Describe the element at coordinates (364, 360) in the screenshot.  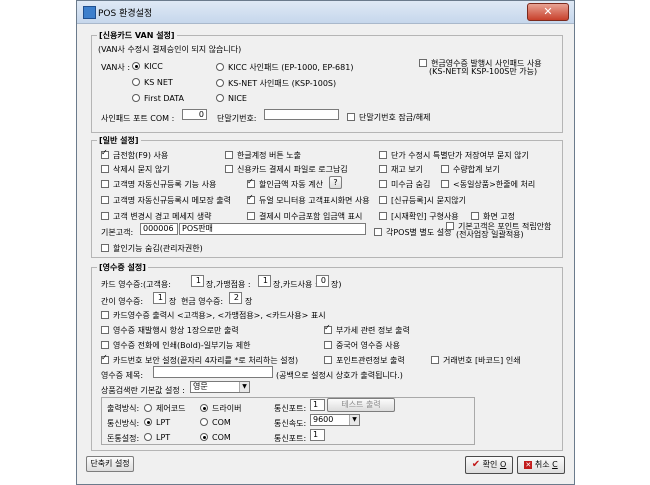
I see `opt-point-print: 포인트관련정보 출력` at that location.